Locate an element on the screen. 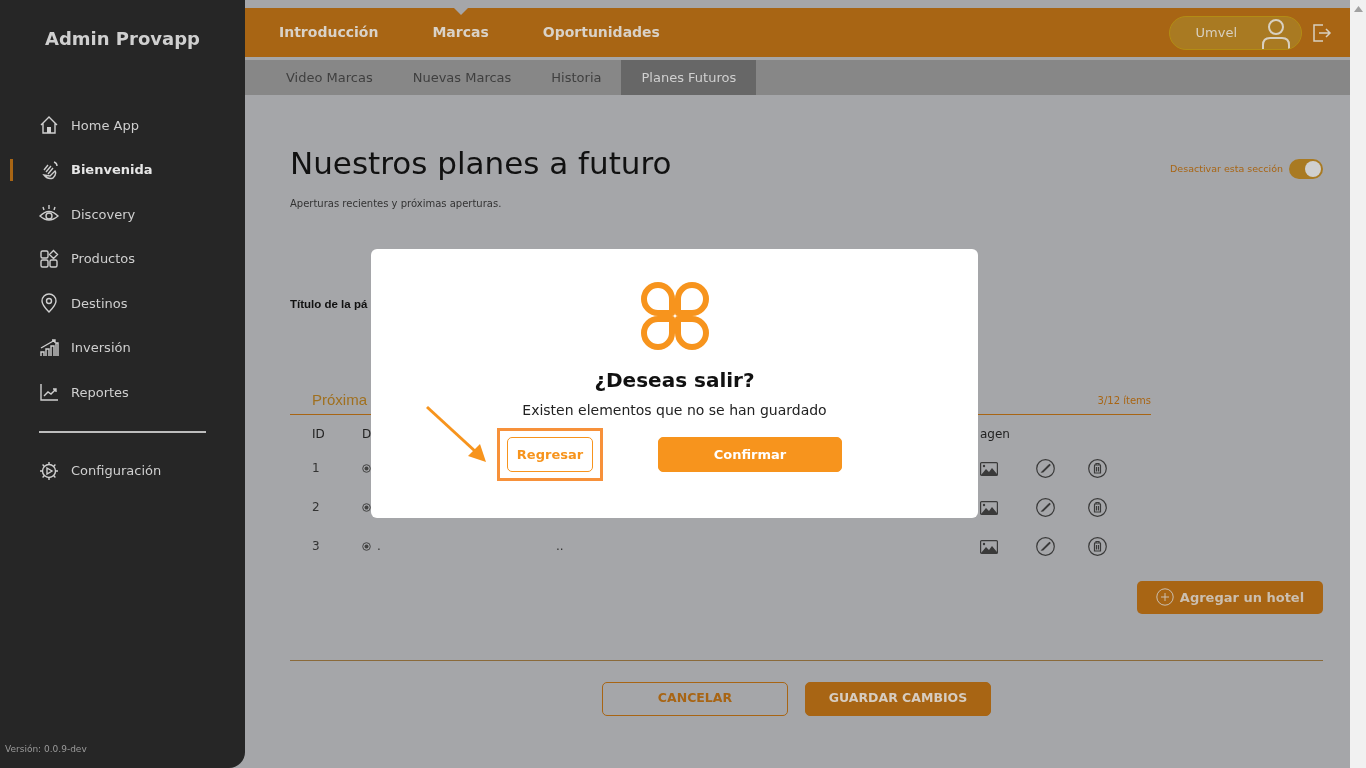  sub-nav-tab: Historia is located at coordinates (576, 77).